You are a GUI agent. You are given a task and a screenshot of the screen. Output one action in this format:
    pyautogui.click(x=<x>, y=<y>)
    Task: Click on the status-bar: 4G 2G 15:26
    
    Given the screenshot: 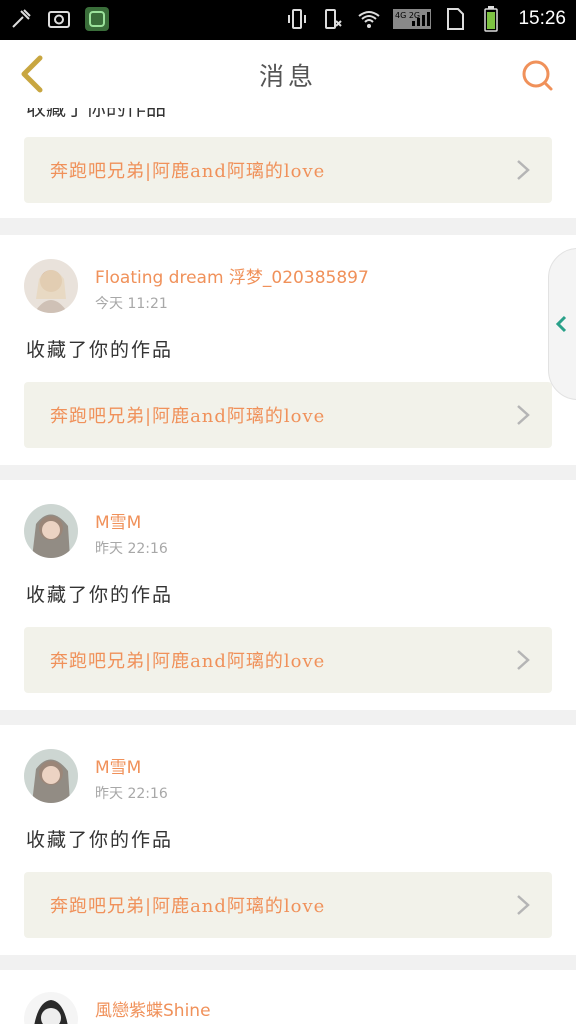 What is the action you would take?
    pyautogui.click(x=288, y=20)
    